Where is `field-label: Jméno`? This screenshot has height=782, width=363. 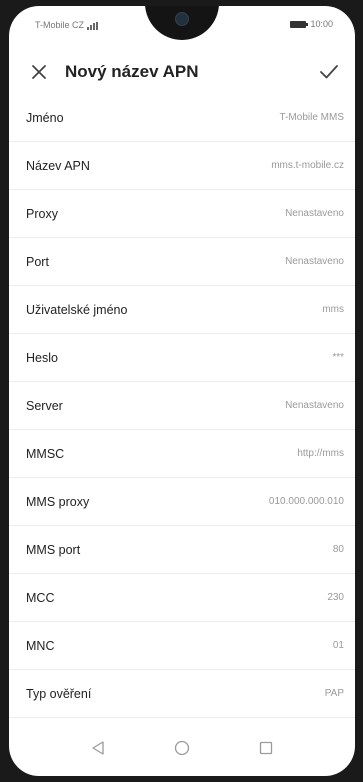 field-label: Jméno is located at coordinates (45, 117).